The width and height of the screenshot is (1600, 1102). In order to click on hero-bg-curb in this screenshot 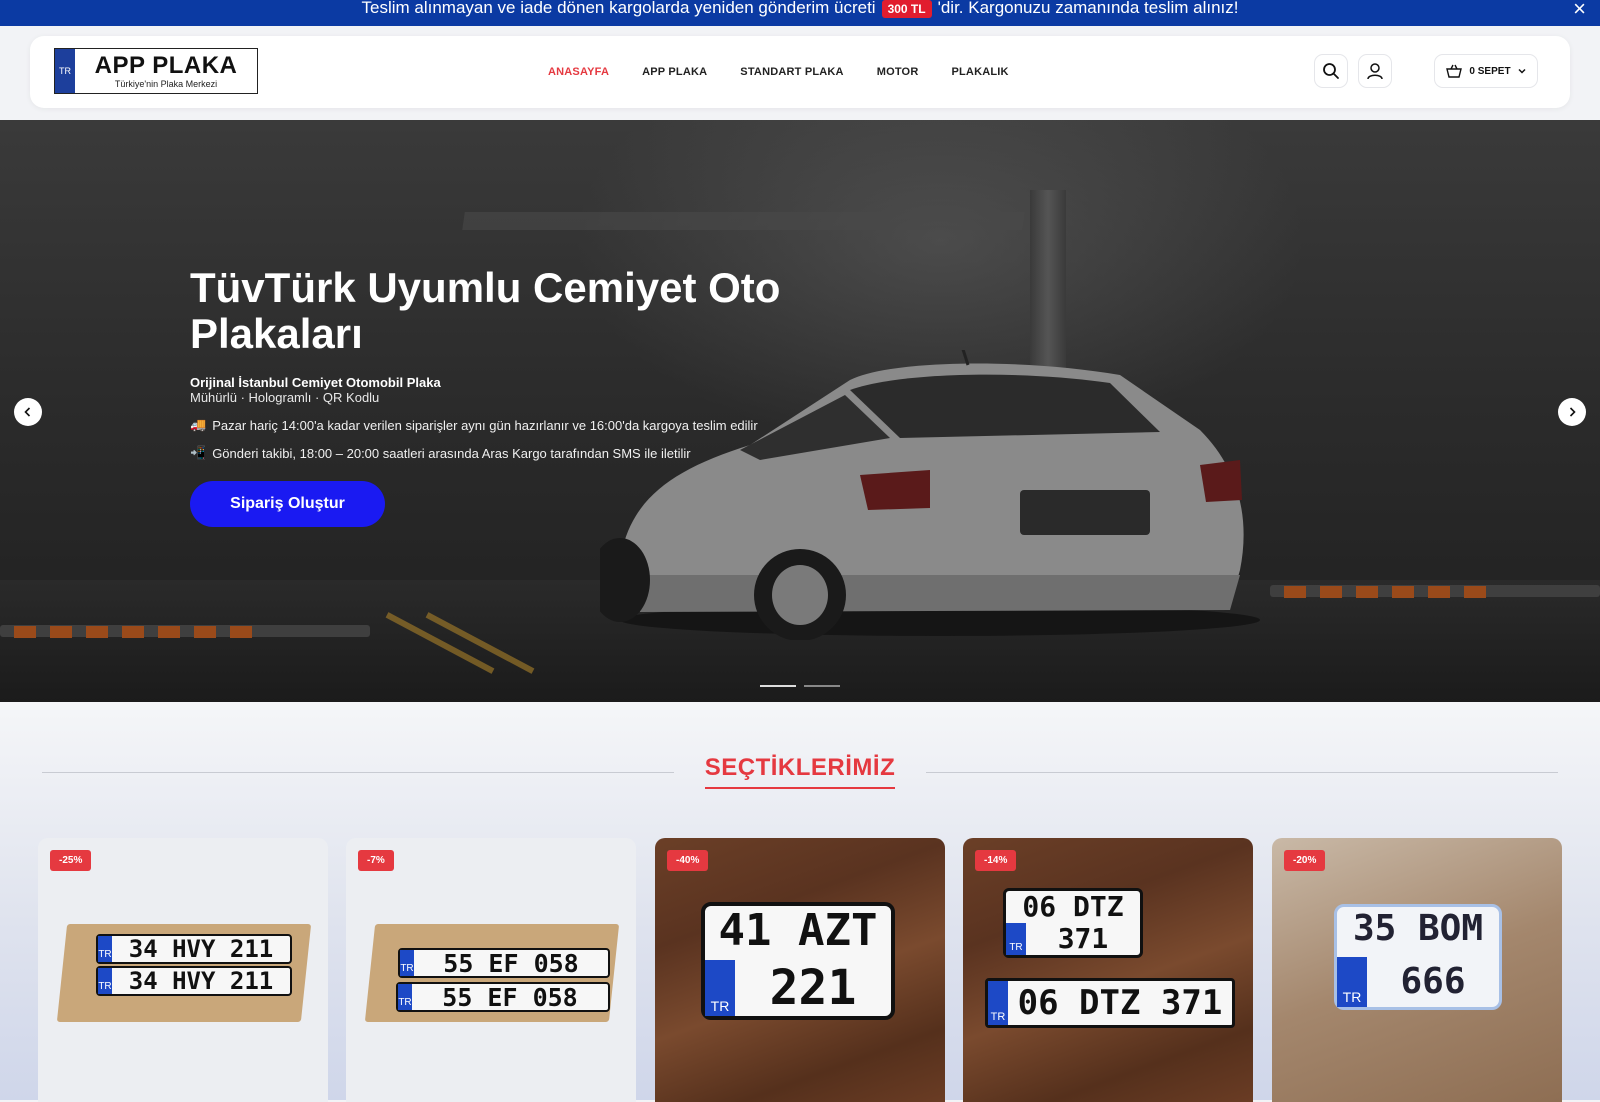, I will do `click(185, 631)`.